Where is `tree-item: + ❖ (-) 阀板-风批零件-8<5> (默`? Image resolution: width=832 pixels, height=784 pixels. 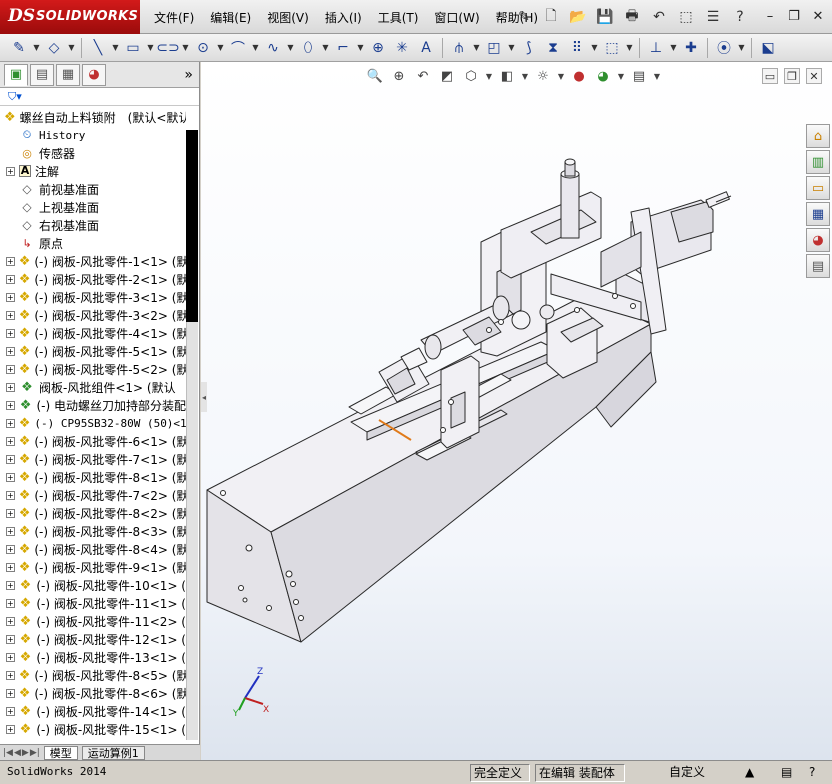 tree-item: + ❖ (-) 阀板-风批零件-8<5> (默 is located at coordinates (93, 675).